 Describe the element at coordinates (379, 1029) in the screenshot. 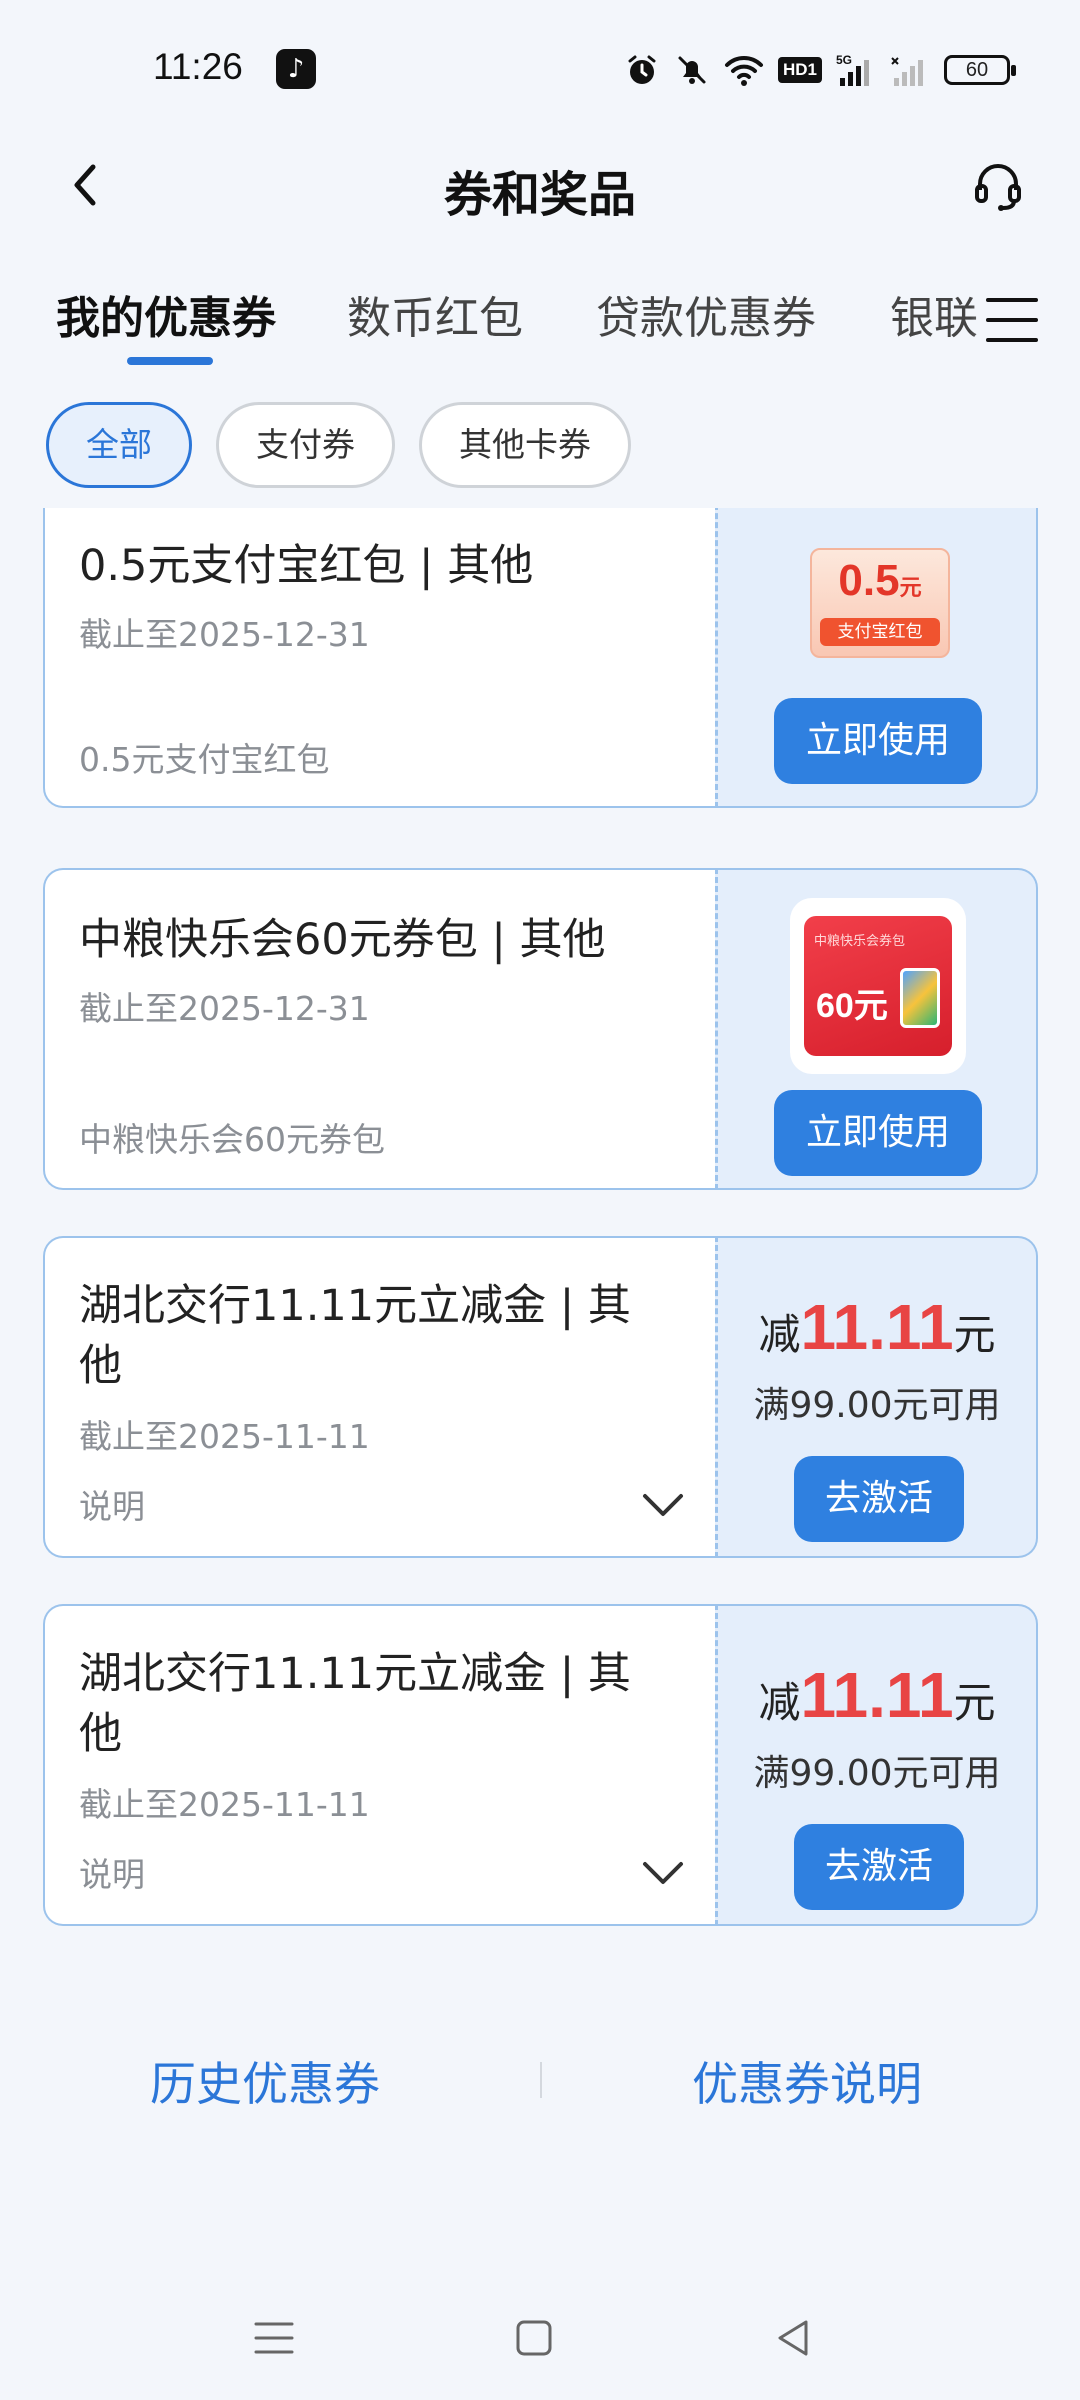

I see `coupon-info: 中粮快乐会60元券包 | 其他 截止至2025-12-31 中粮快乐会60元券包` at that location.